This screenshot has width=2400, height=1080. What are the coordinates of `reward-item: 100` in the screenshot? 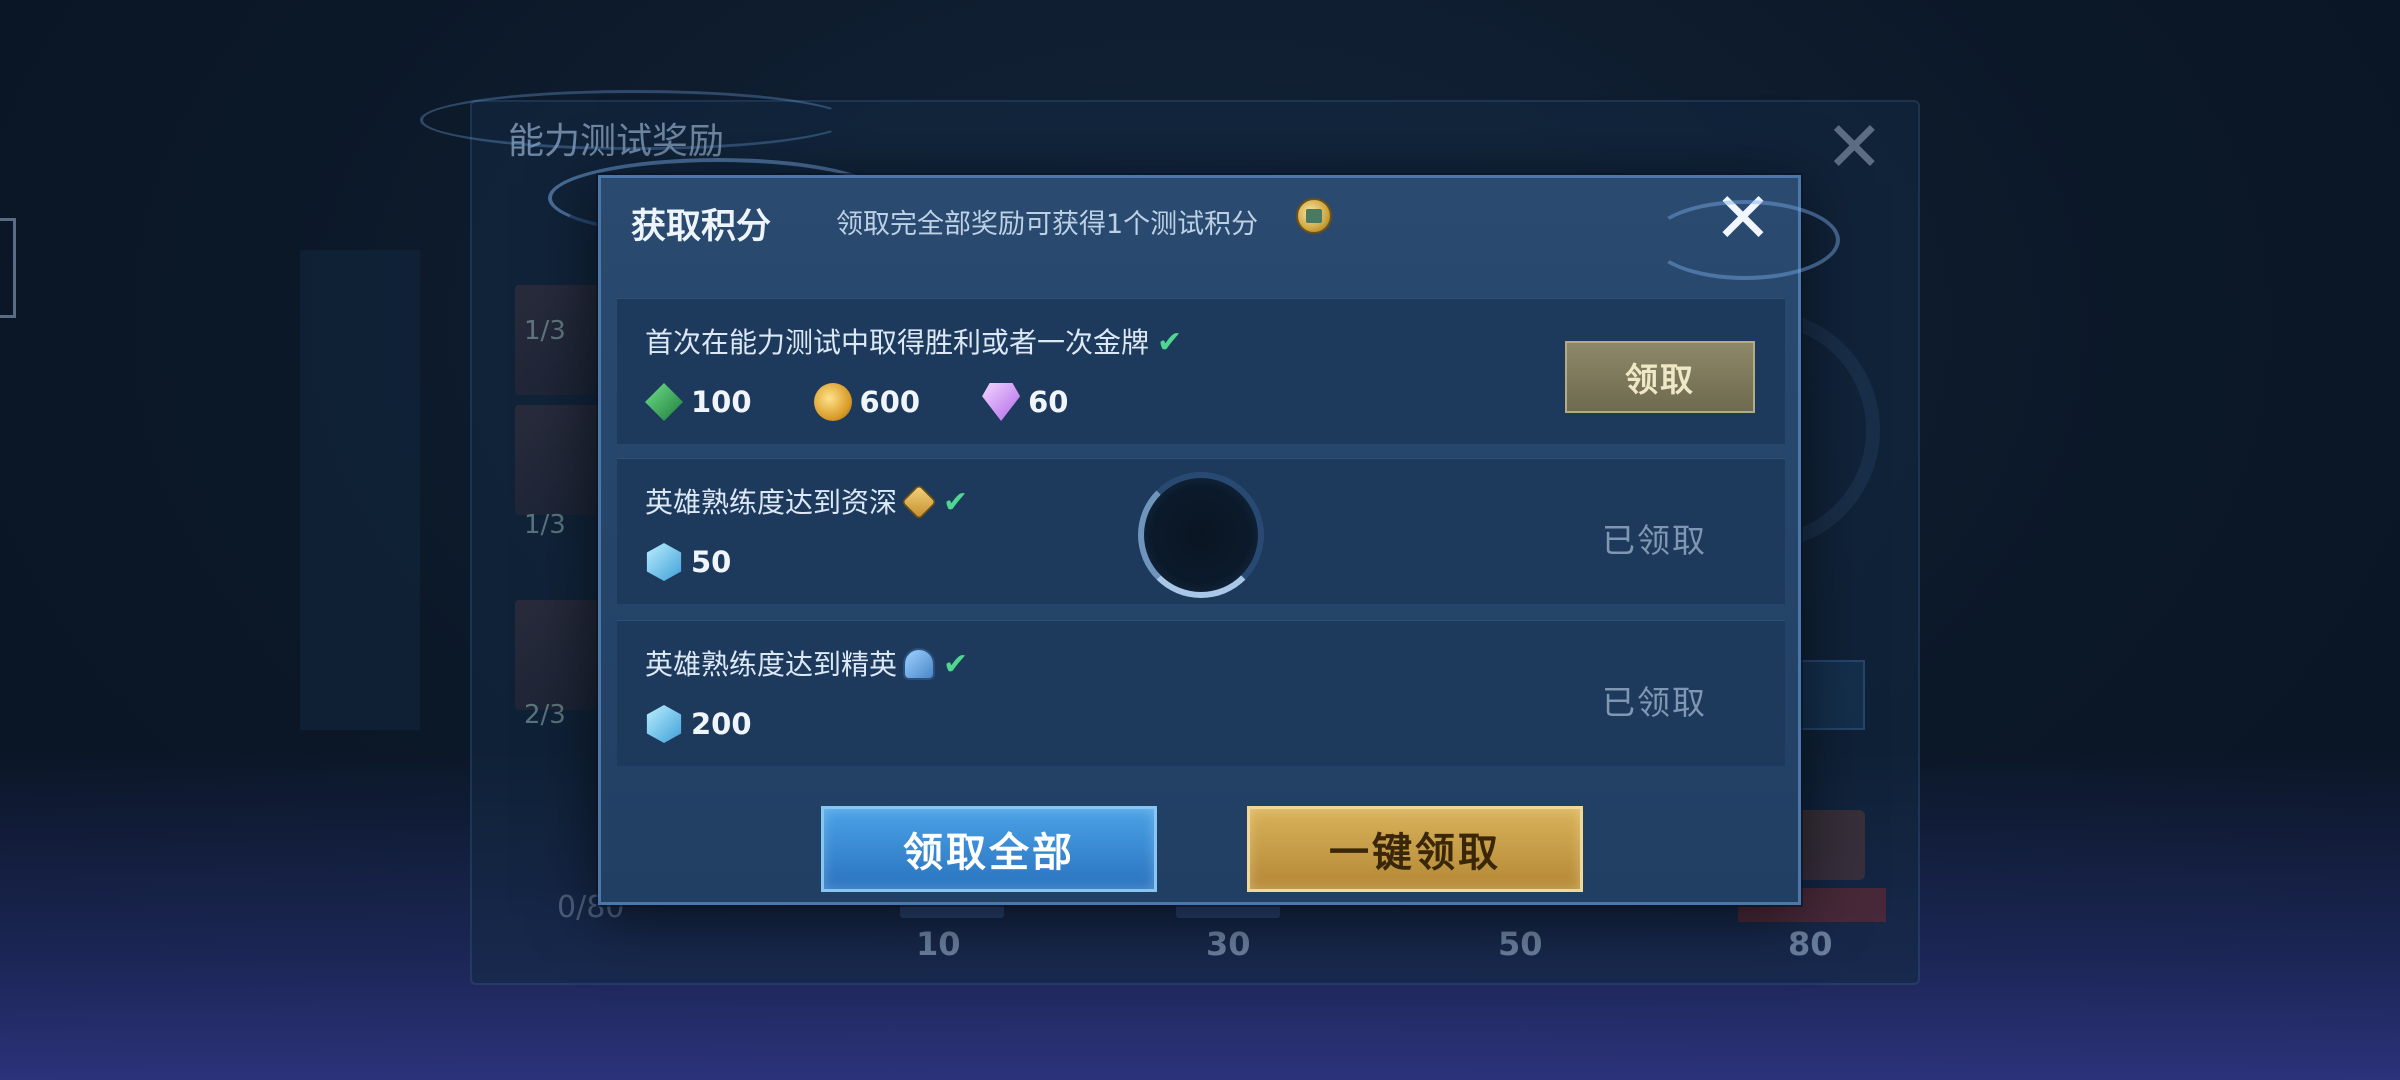 It's located at (698, 402).